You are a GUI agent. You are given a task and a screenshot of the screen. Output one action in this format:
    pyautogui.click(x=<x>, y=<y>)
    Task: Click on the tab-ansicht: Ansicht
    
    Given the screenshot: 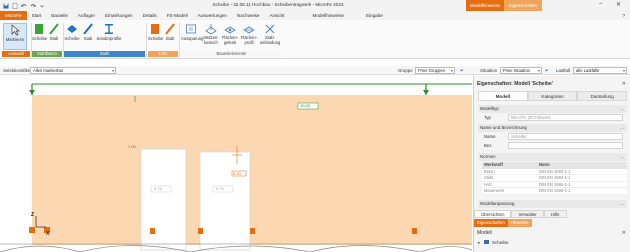 What is the action you would take?
    pyautogui.click(x=276, y=15)
    